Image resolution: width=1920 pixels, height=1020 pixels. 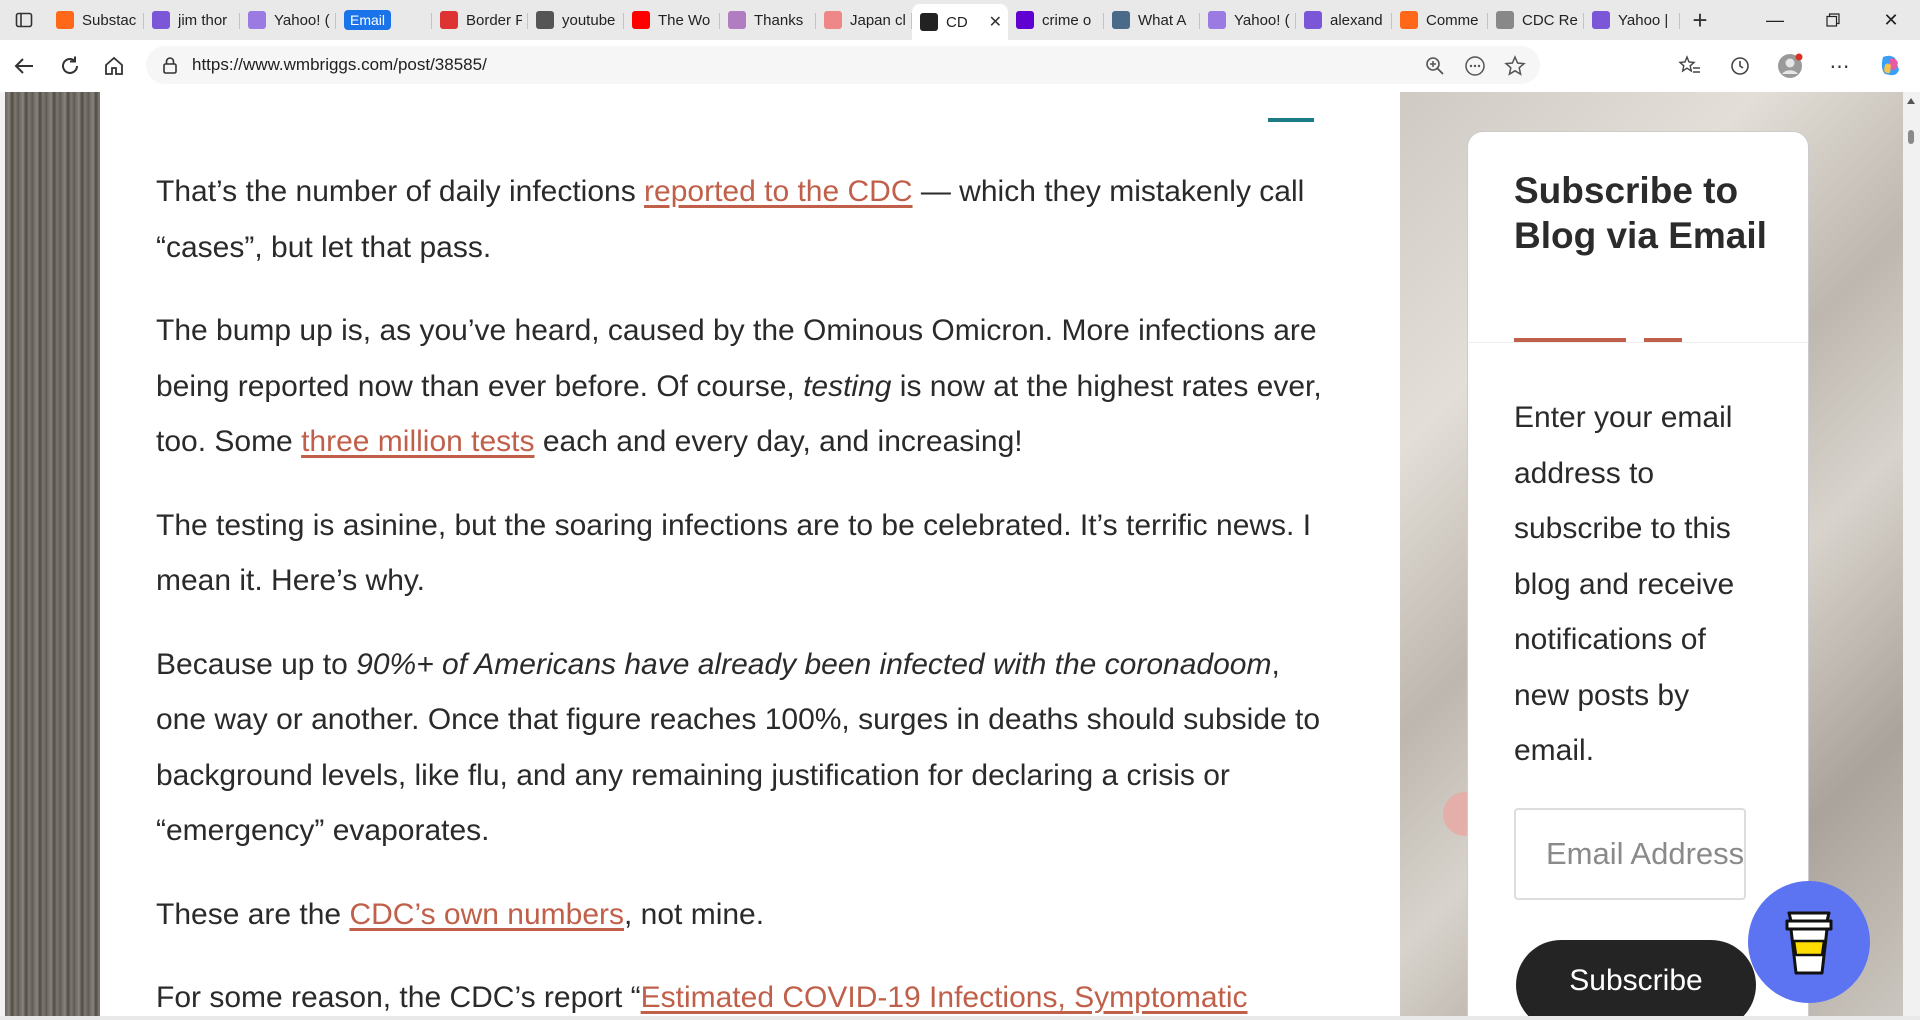 I want to click on tab-title: jim thor, so click(x=203, y=20).